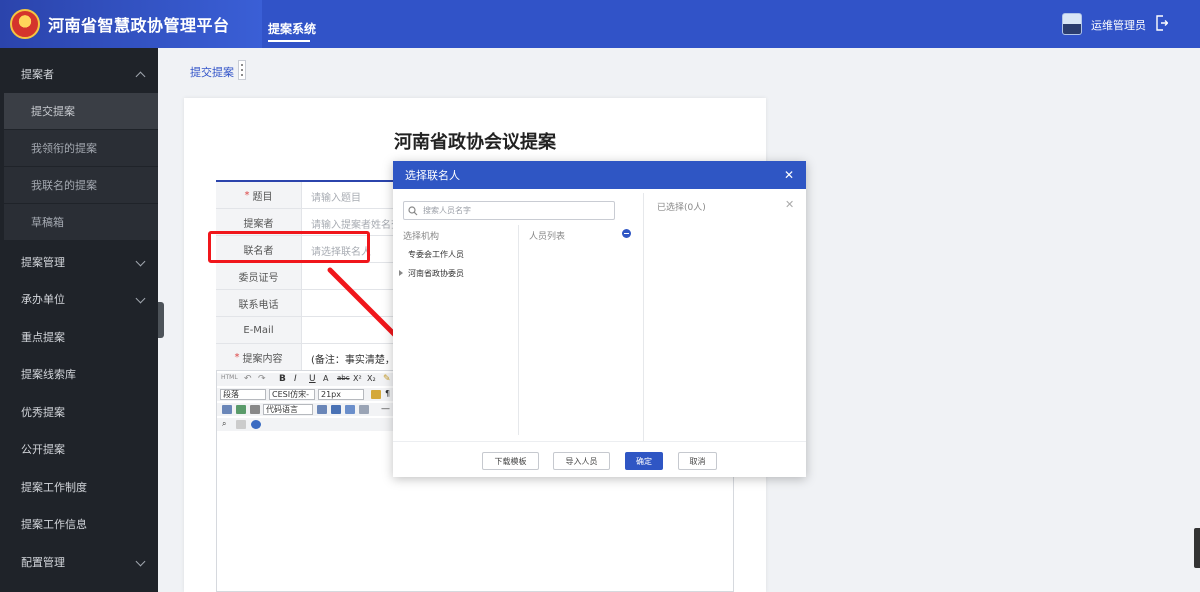 The height and width of the screenshot is (592, 1200). What do you see at coordinates (387, 393) in the screenshot?
I see `paragraph-mark-icon: ¶` at bounding box center [387, 393].